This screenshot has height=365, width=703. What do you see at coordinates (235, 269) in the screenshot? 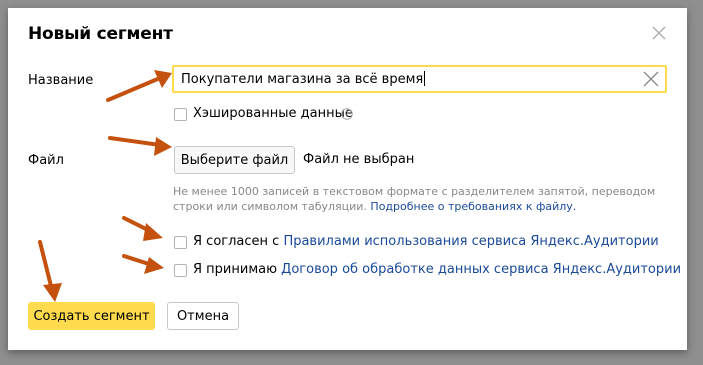
I see `accept-agreement-prefix: Я принимаю` at bounding box center [235, 269].